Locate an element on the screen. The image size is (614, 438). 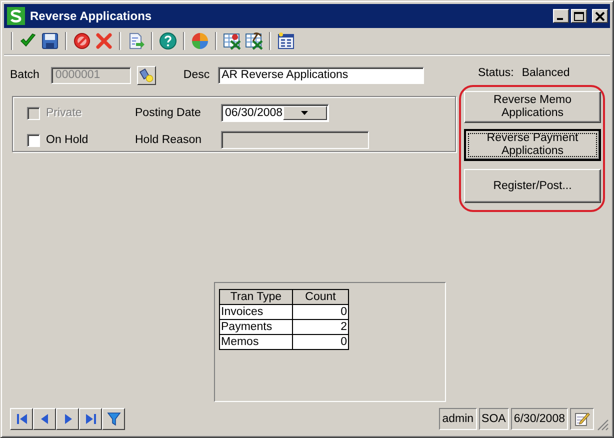
status-pane: admin is located at coordinates (458, 419).